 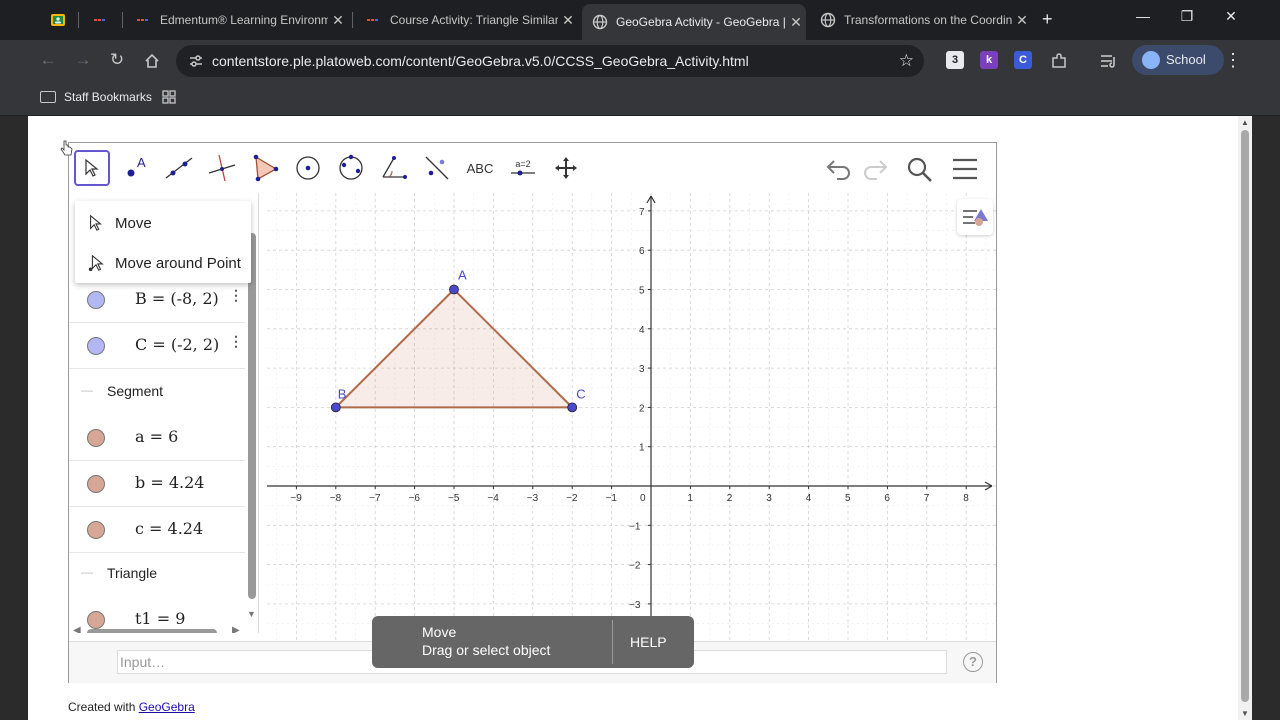 What do you see at coordinates (163, 263) in the screenshot?
I see `menu-item-move-around-point: Move around Point` at bounding box center [163, 263].